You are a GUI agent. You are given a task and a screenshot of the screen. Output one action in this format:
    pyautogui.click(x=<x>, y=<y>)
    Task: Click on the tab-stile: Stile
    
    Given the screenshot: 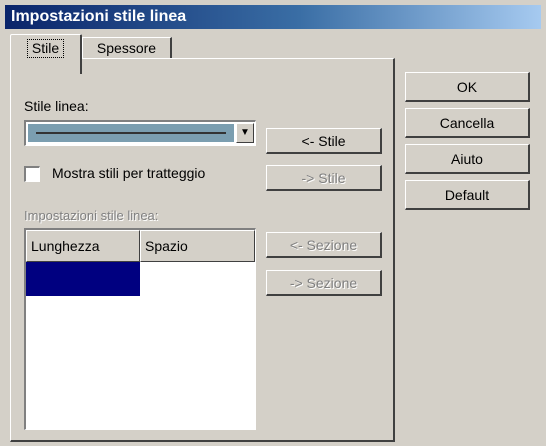 What is the action you would take?
    pyautogui.click(x=46, y=54)
    